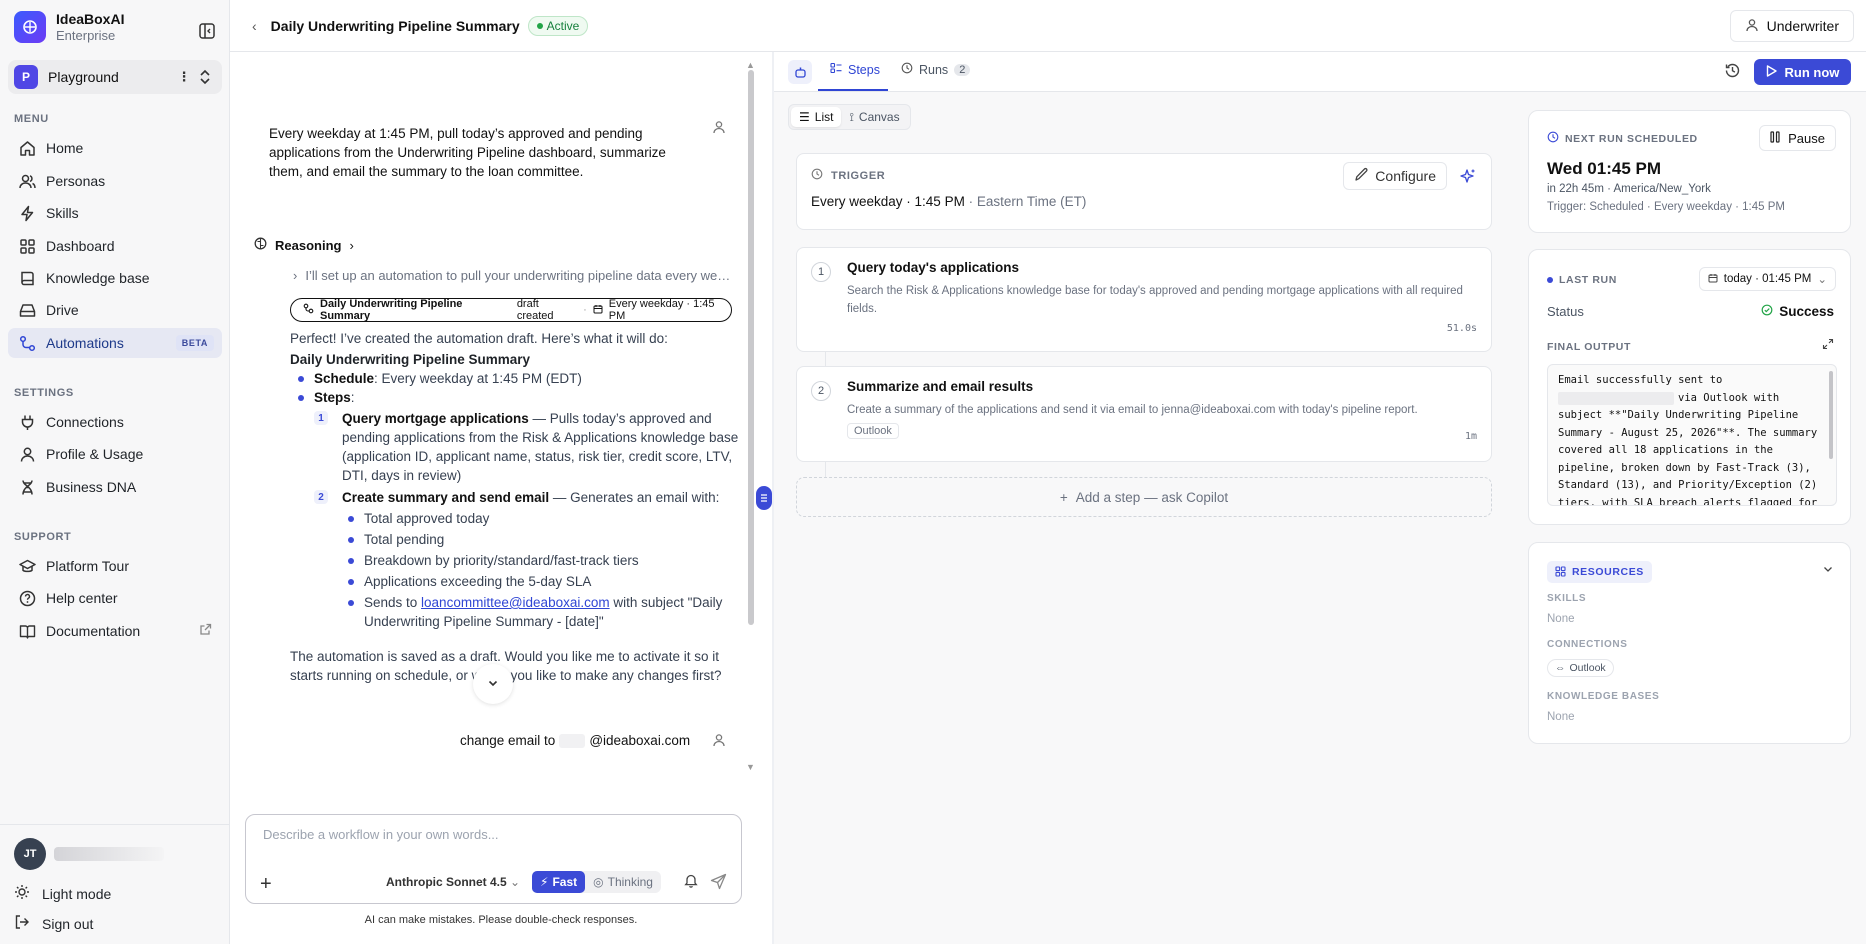 Image resolution: width=1866 pixels, height=944 pixels. What do you see at coordinates (1560, 572) in the screenshot?
I see `grid-icon` at bounding box center [1560, 572].